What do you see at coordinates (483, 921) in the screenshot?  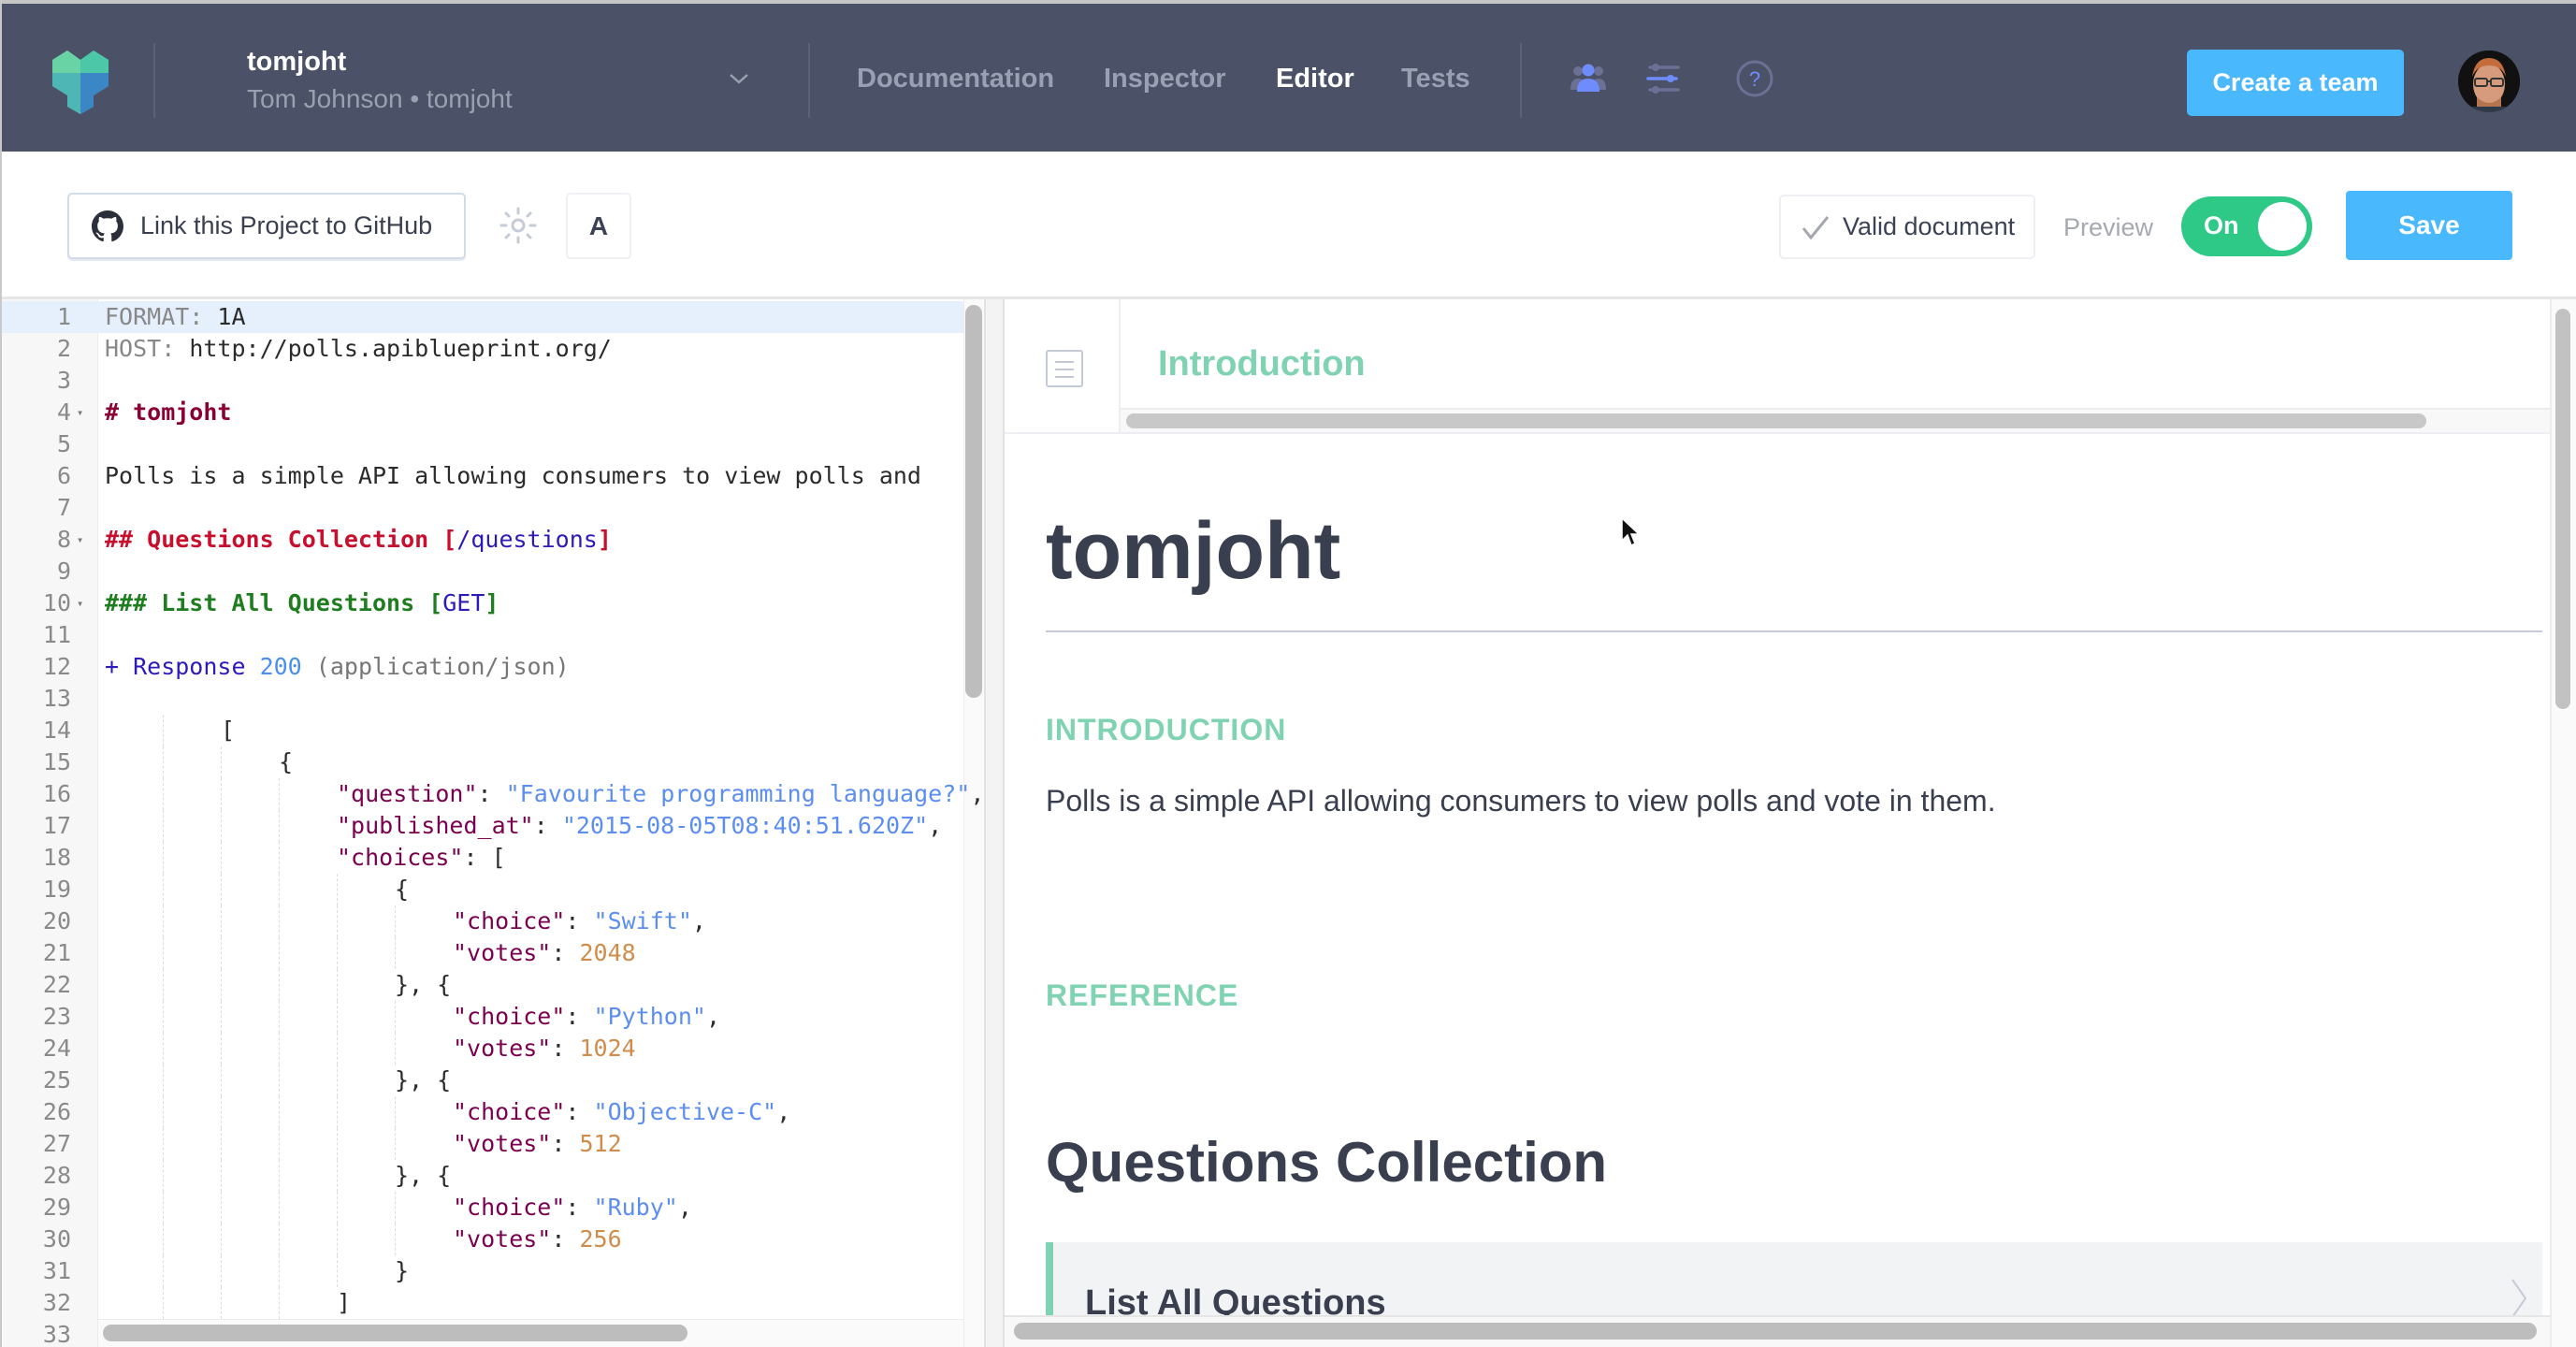 I see `editor-line: 20 "choice": "Swift",` at bounding box center [483, 921].